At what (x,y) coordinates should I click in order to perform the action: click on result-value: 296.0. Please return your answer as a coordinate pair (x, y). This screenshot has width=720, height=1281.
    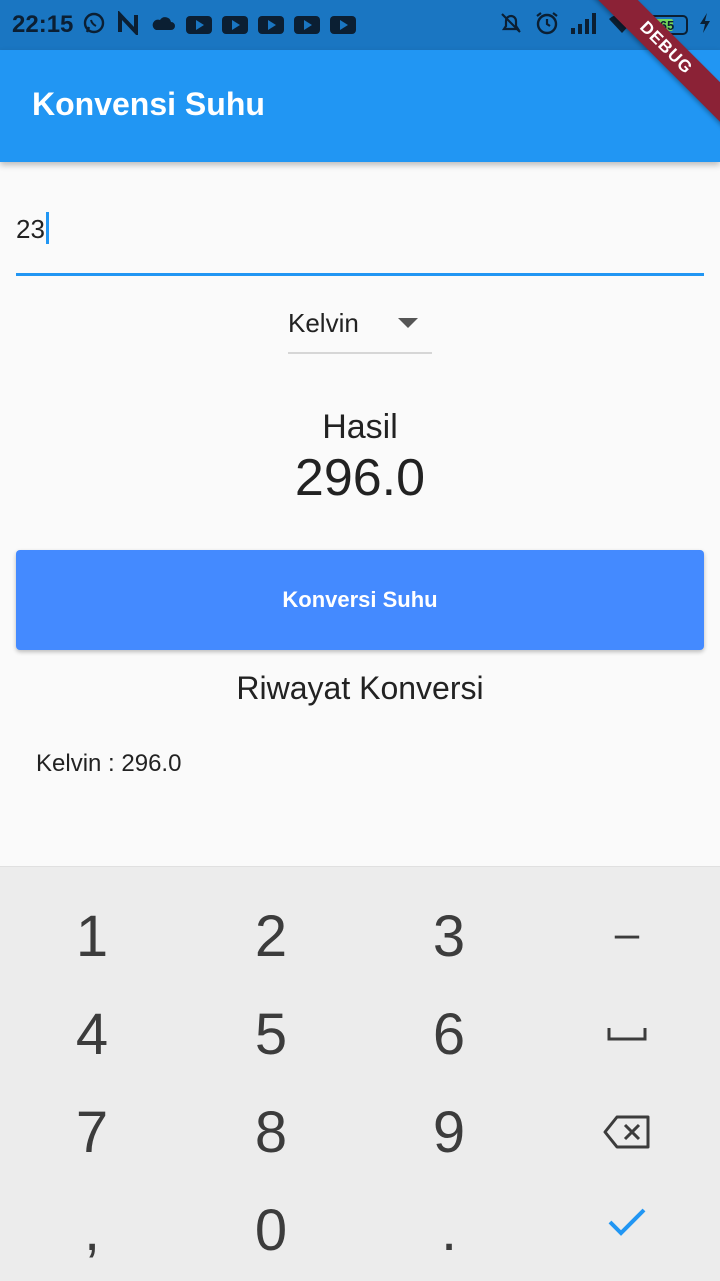
    Looking at the image, I should click on (360, 478).